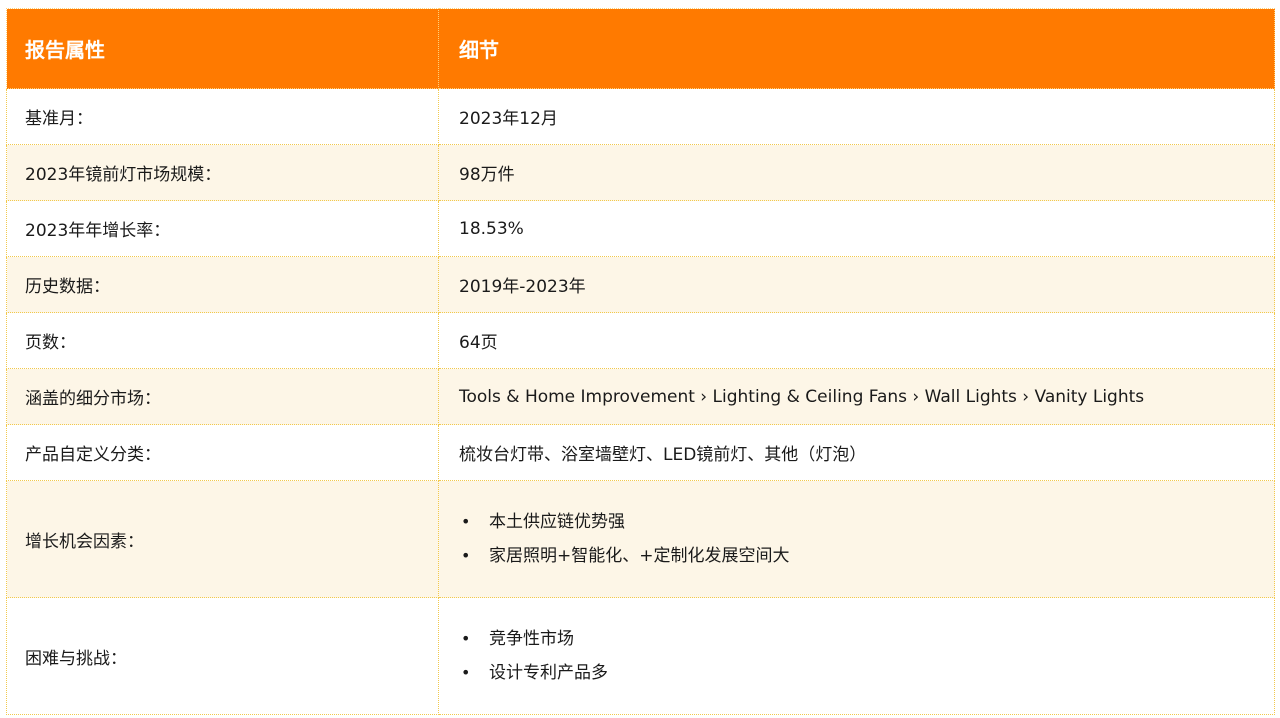 This screenshot has height=718, width=1280. I want to click on row-value-challenges: • 竞争性市场 • 设计专利产品多, so click(856, 656).